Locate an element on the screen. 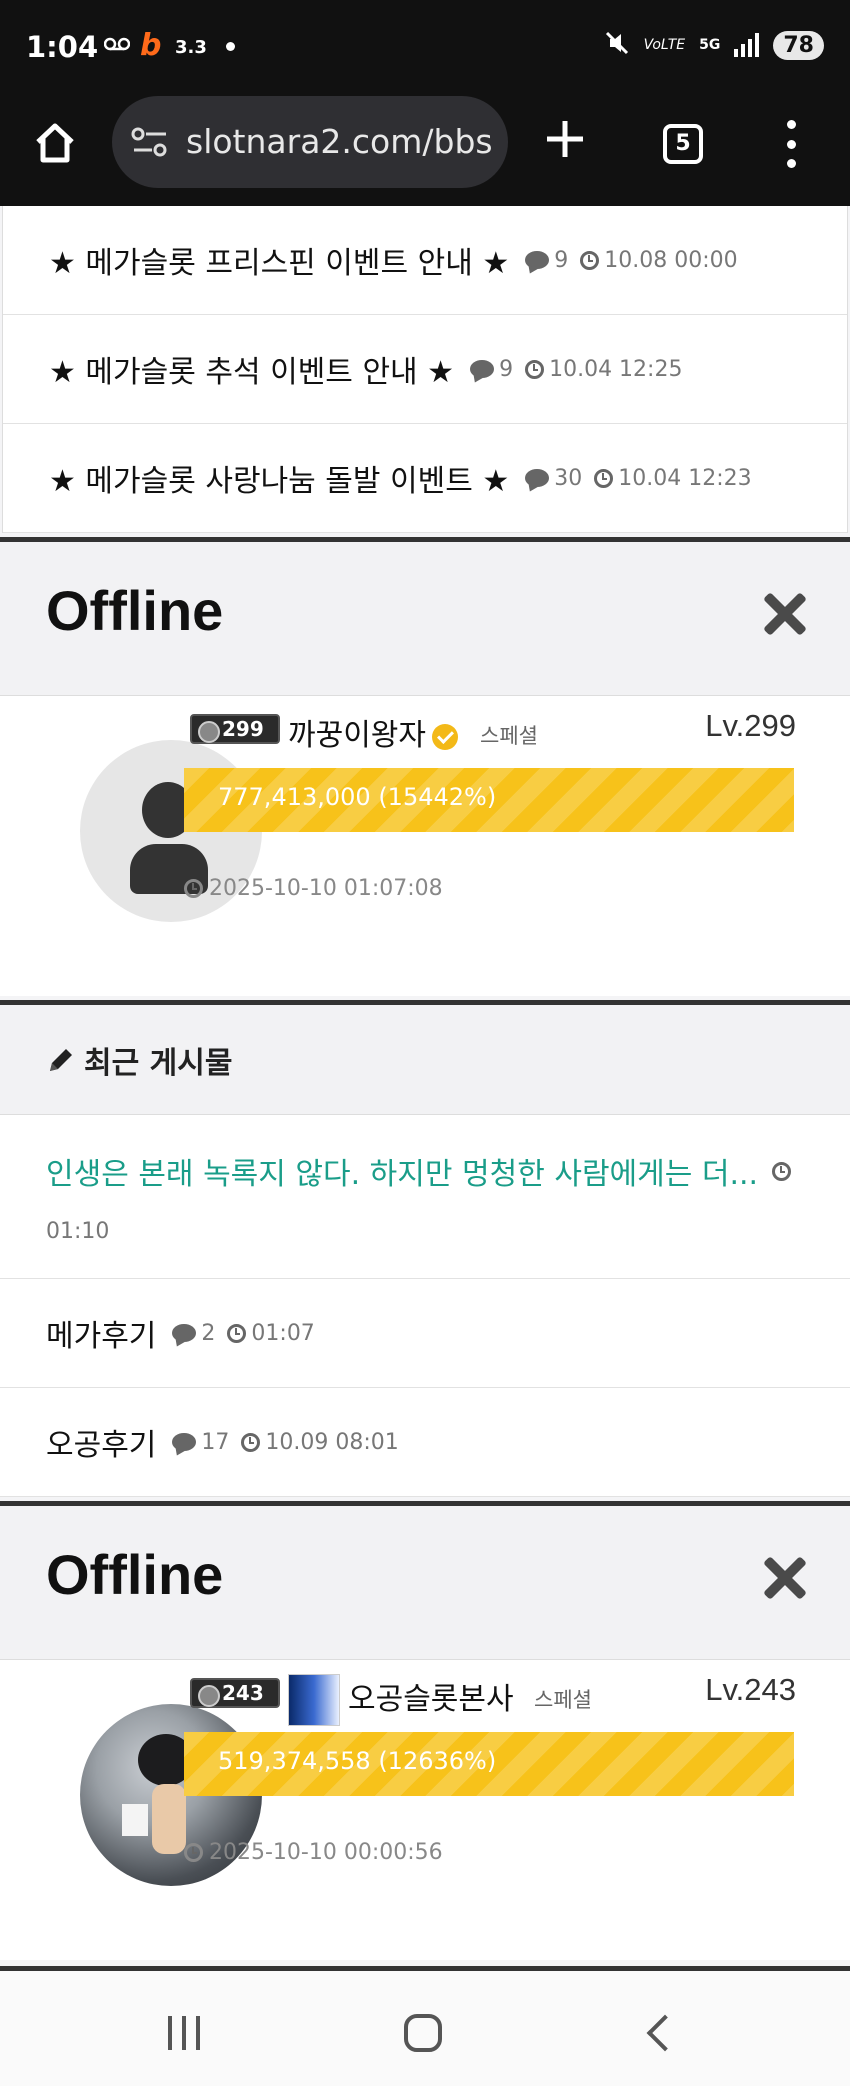  last-seen: 2025-10-10 00:00:56 is located at coordinates (313, 1852).